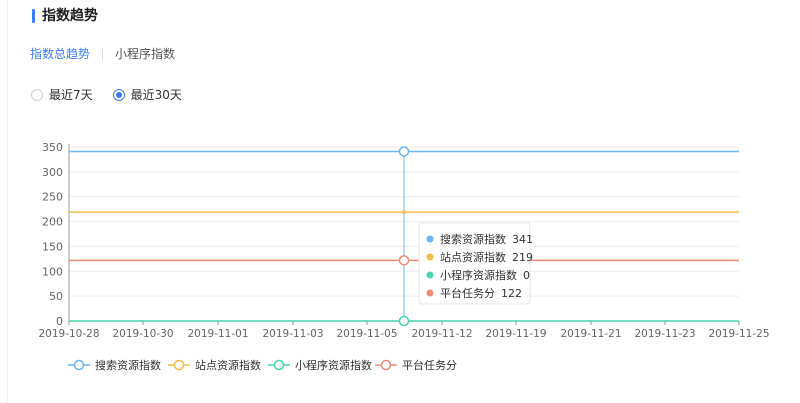 The width and height of the screenshot is (800, 403). What do you see at coordinates (590, 334) in the screenshot?
I see `x-tick-label: 2019-11-21` at bounding box center [590, 334].